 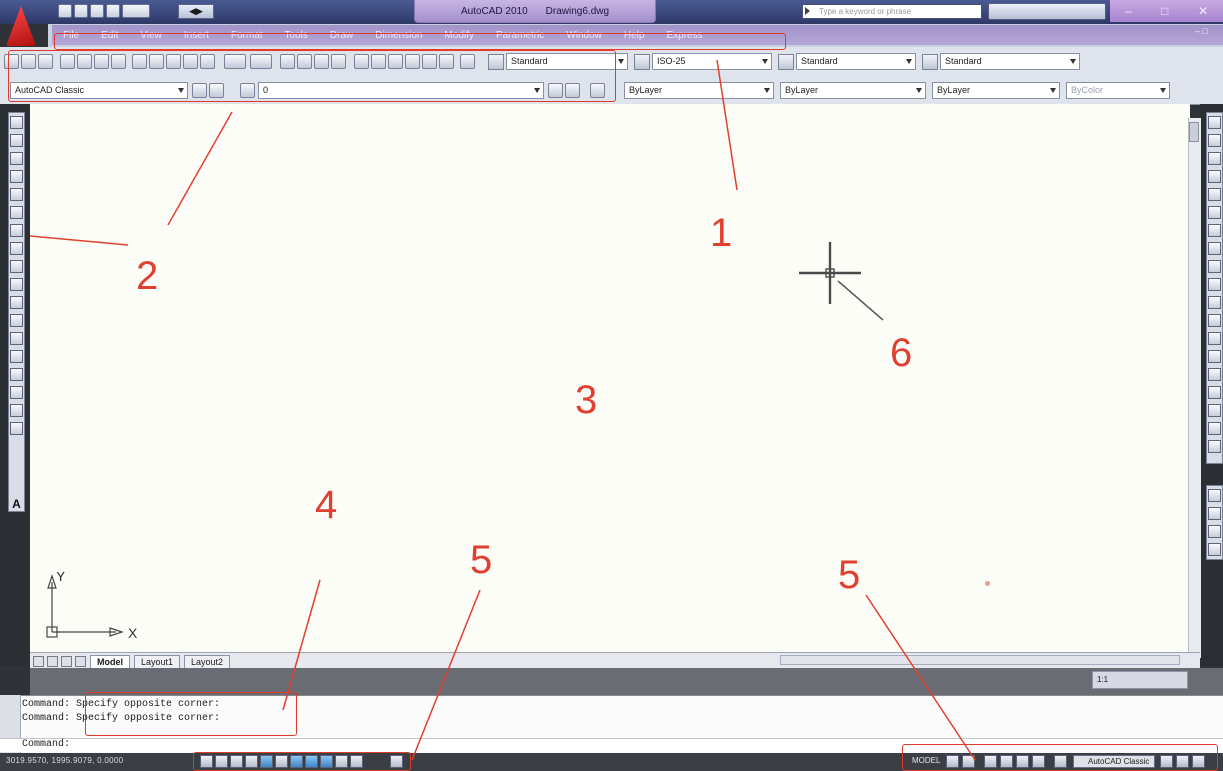 What do you see at coordinates (16, 374) in the screenshot?
I see `hatch-icon` at bounding box center [16, 374].